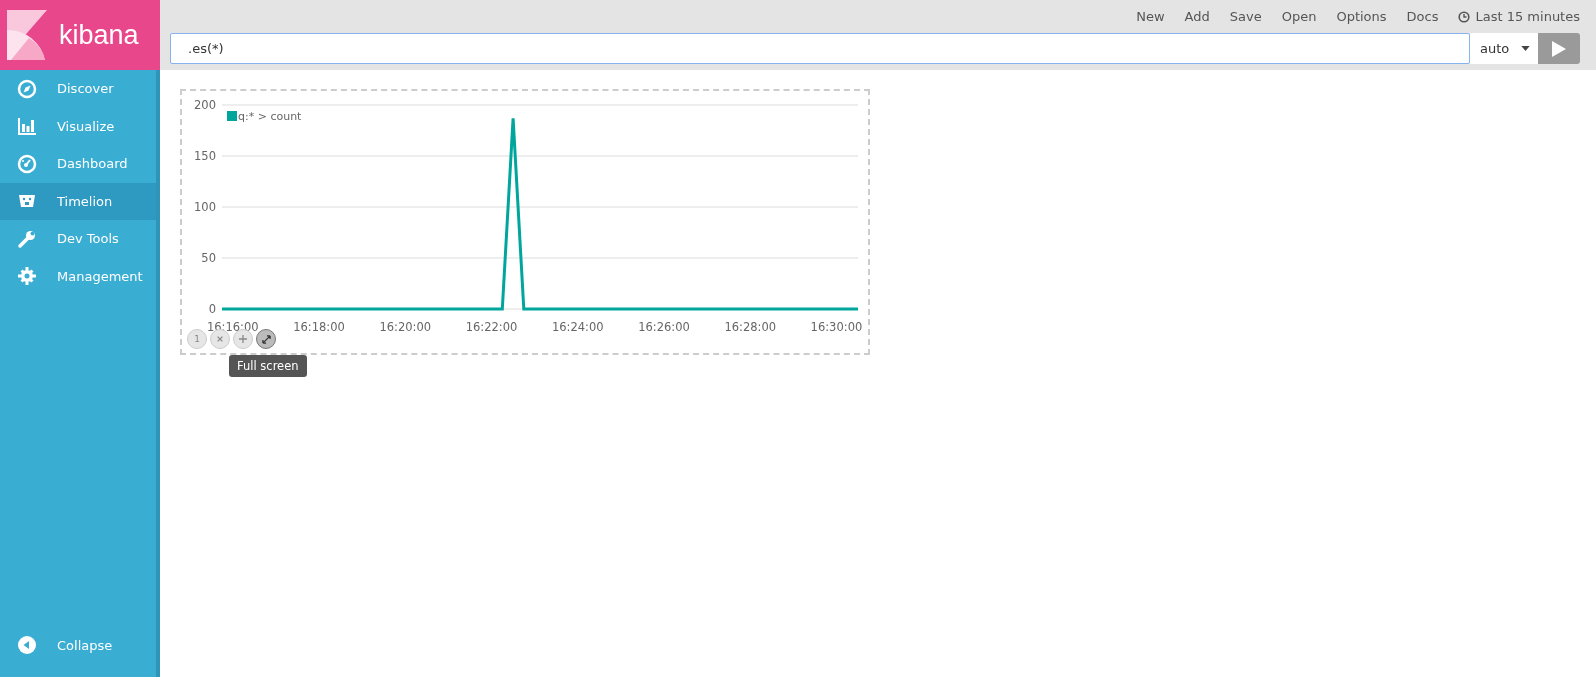 The width and height of the screenshot is (1596, 677). What do you see at coordinates (268, 366) in the screenshot?
I see `tooltip: Full screen` at bounding box center [268, 366].